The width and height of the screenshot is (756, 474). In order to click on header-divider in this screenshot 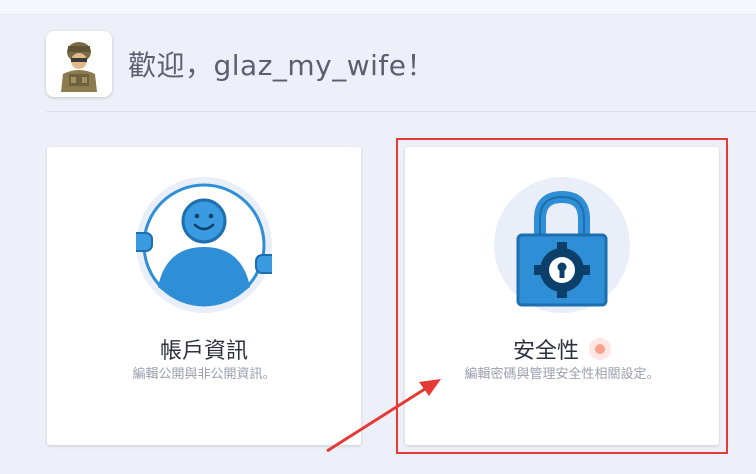, I will do `click(401, 111)`.